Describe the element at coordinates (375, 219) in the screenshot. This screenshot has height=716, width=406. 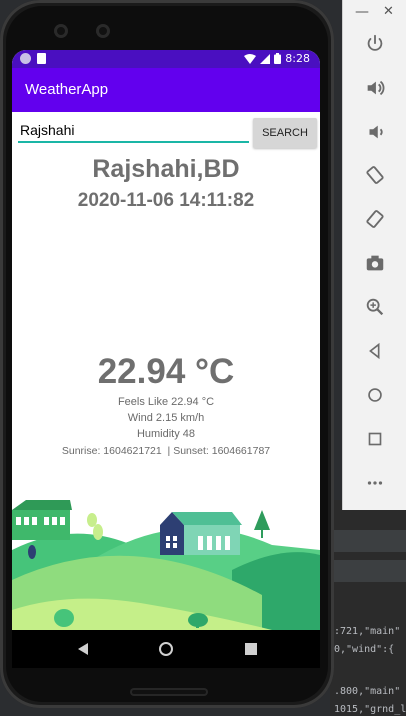
I see `rotate-right-icon` at that location.